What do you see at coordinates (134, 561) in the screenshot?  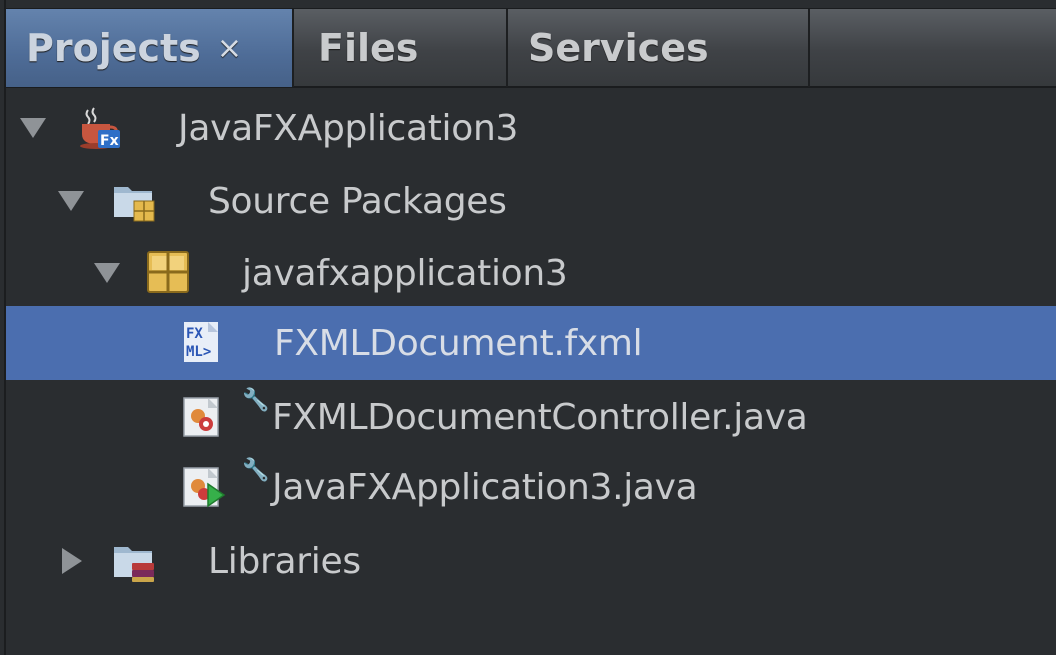 I see `libraries-icon` at bounding box center [134, 561].